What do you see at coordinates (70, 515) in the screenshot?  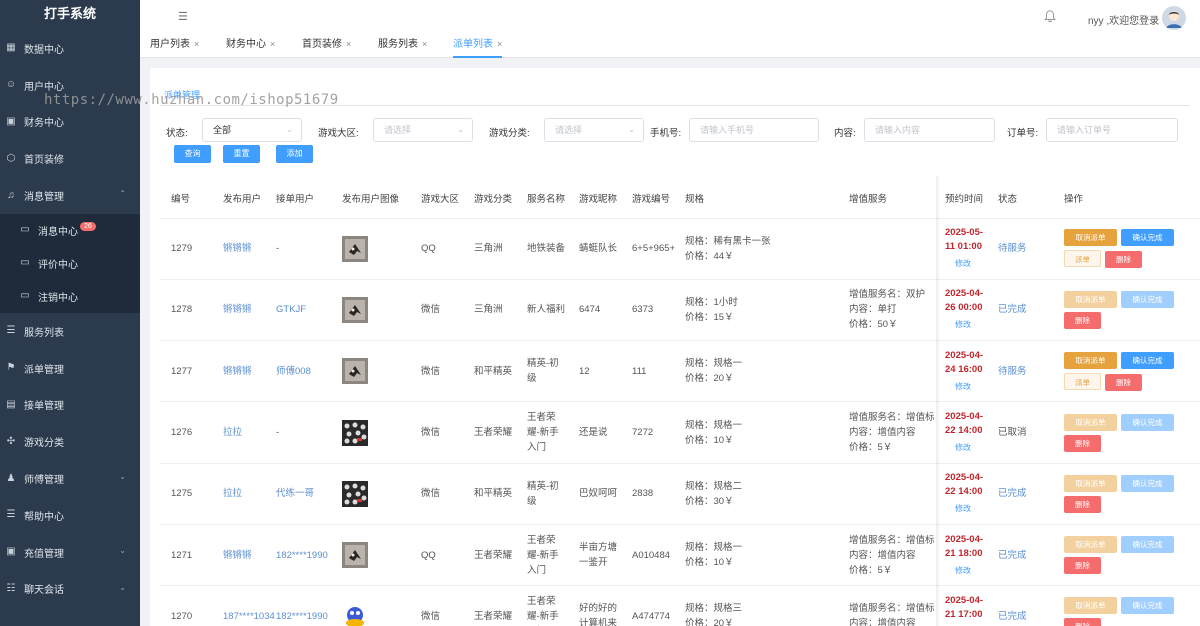 I see `sidebar-item2-5: ☰ 帮助中心` at bounding box center [70, 515].